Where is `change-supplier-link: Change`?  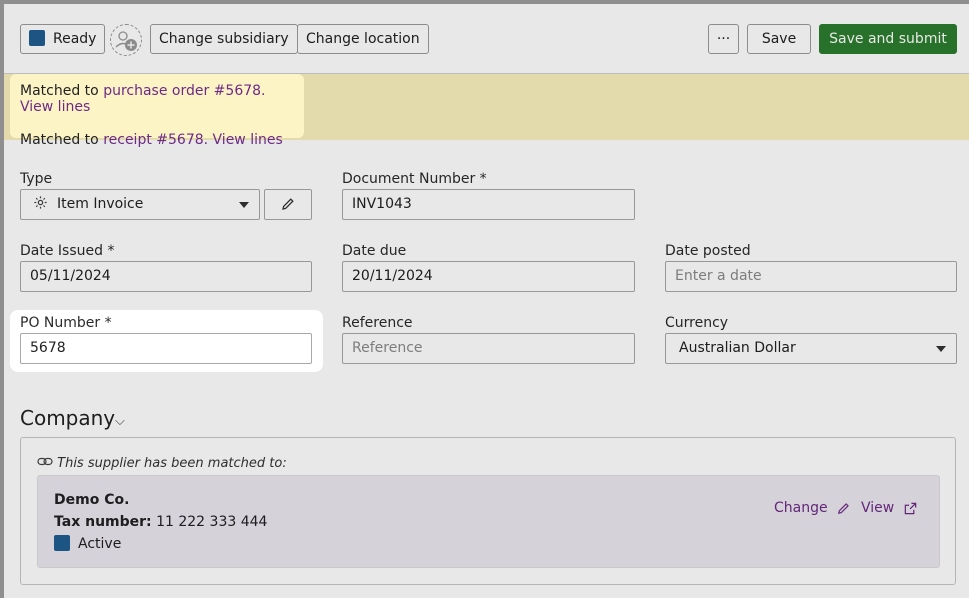 change-supplier-link: Change is located at coordinates (812, 508).